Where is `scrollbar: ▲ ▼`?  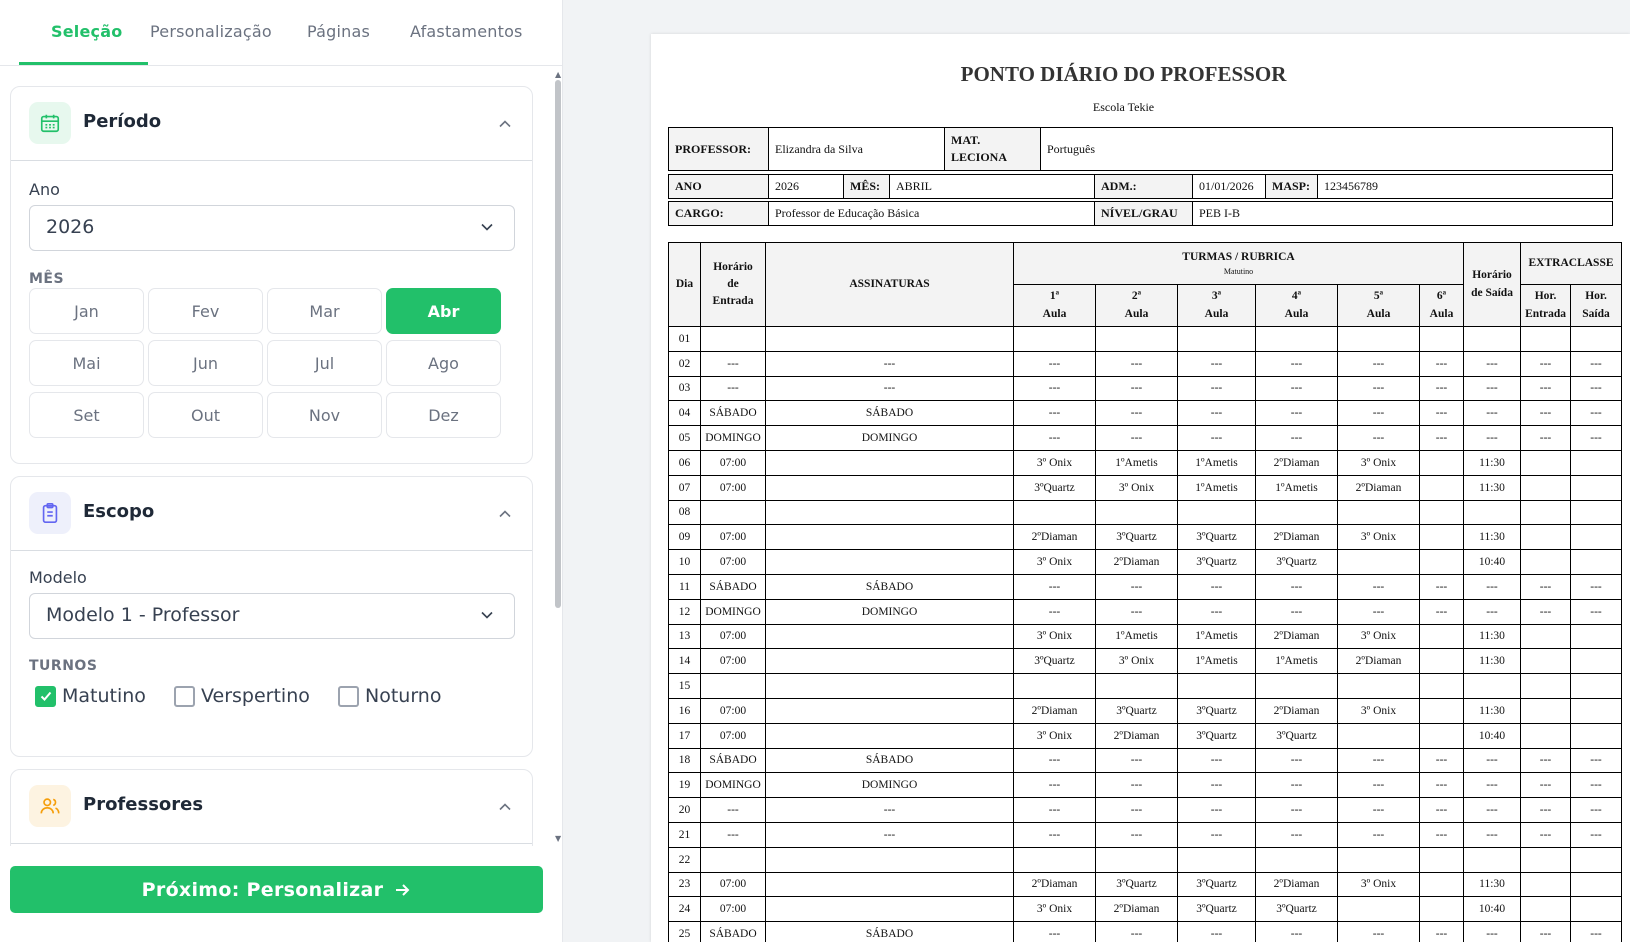 scrollbar: ▲ ▼ is located at coordinates (558, 456).